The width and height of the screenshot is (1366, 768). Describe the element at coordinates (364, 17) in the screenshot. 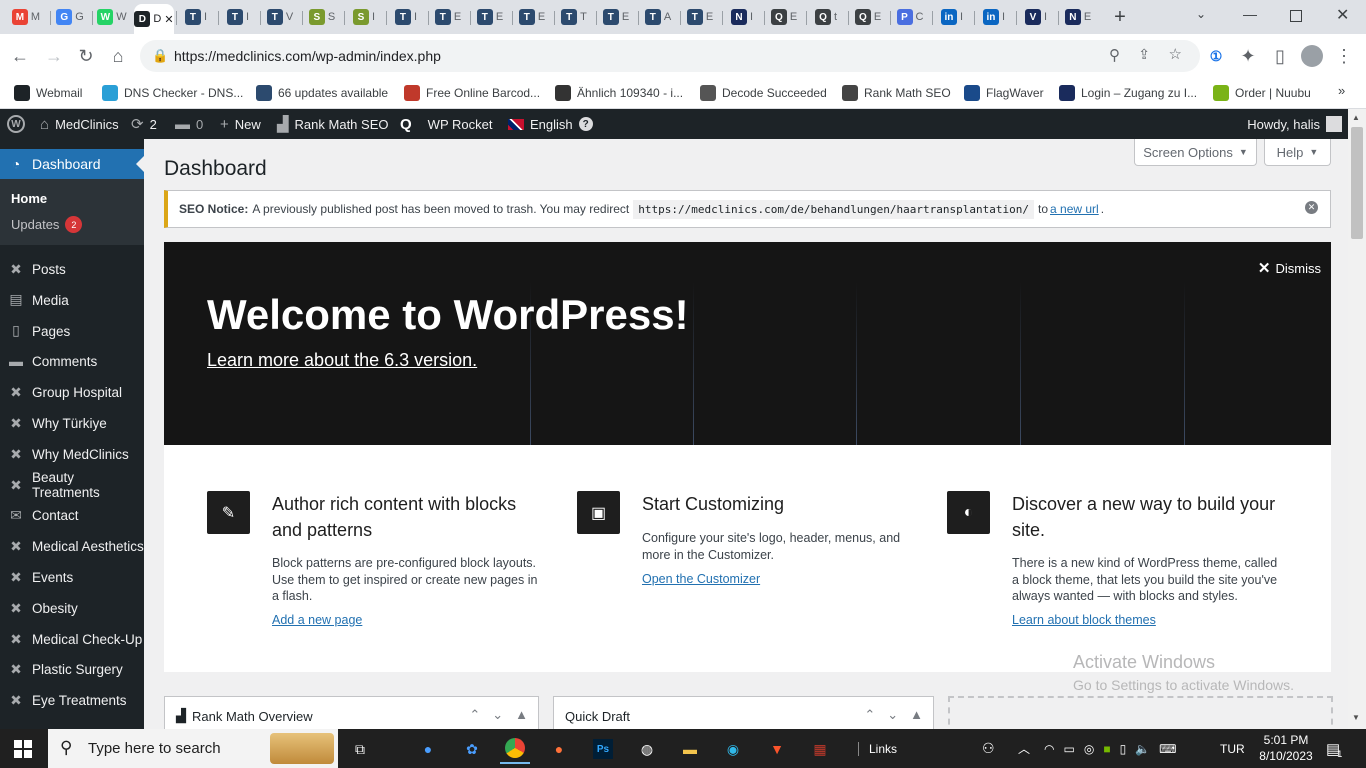

I see `tab: SI` at that location.